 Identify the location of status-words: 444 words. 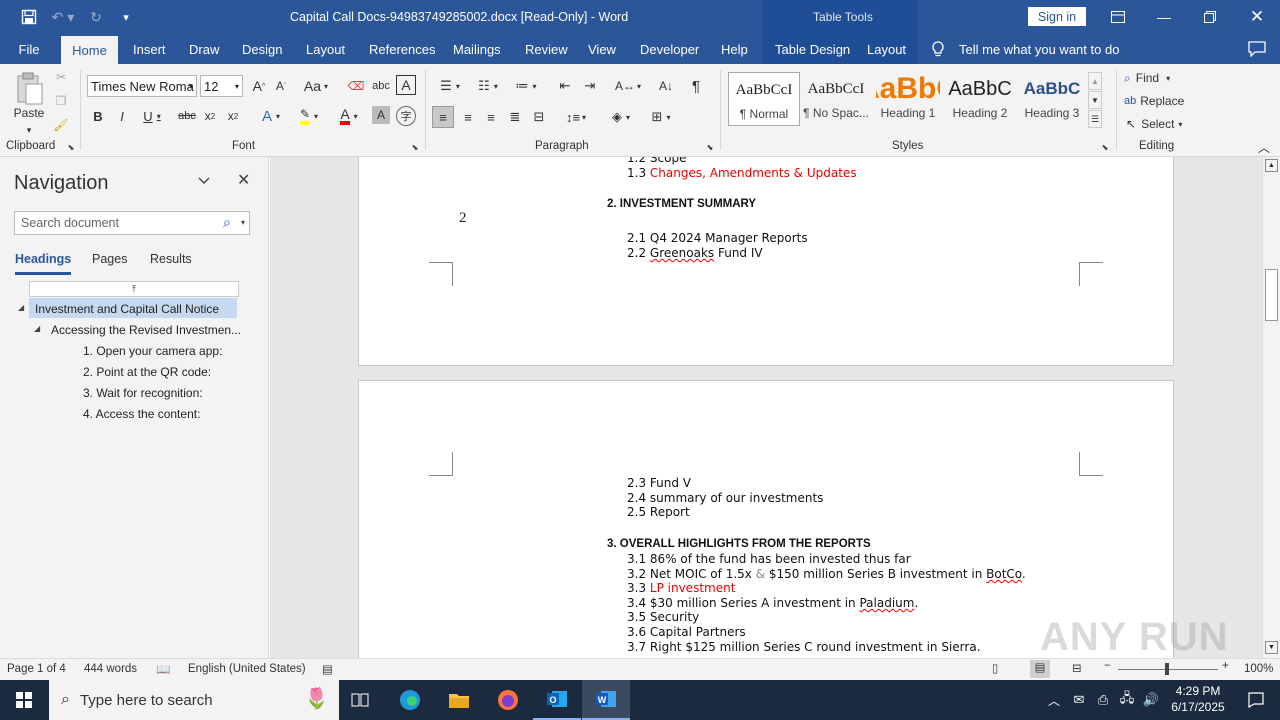
(110, 669).